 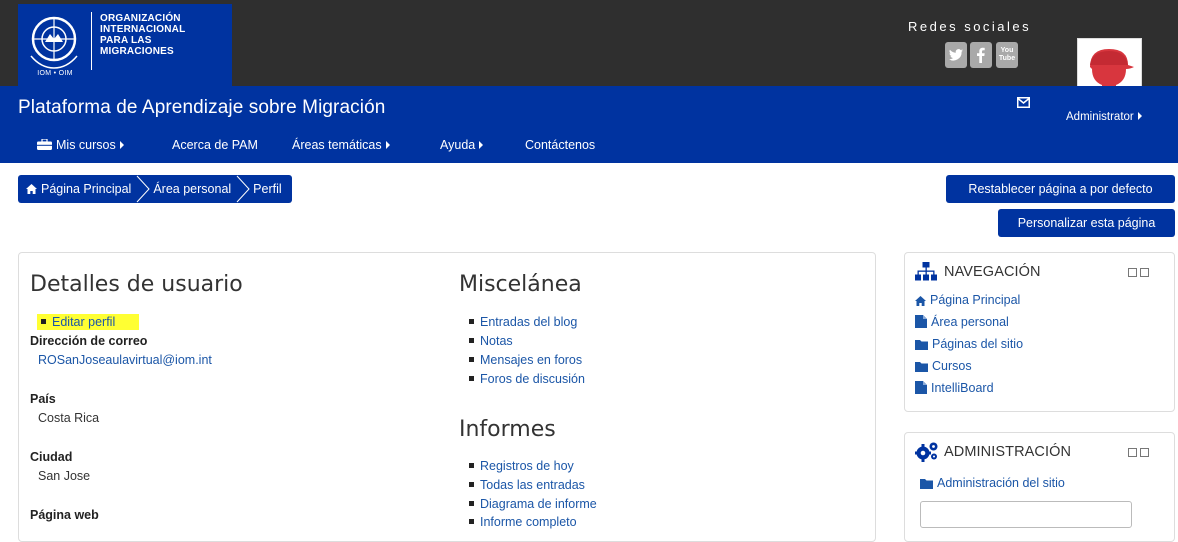 I want to click on twitter-icon, so click(x=956, y=55).